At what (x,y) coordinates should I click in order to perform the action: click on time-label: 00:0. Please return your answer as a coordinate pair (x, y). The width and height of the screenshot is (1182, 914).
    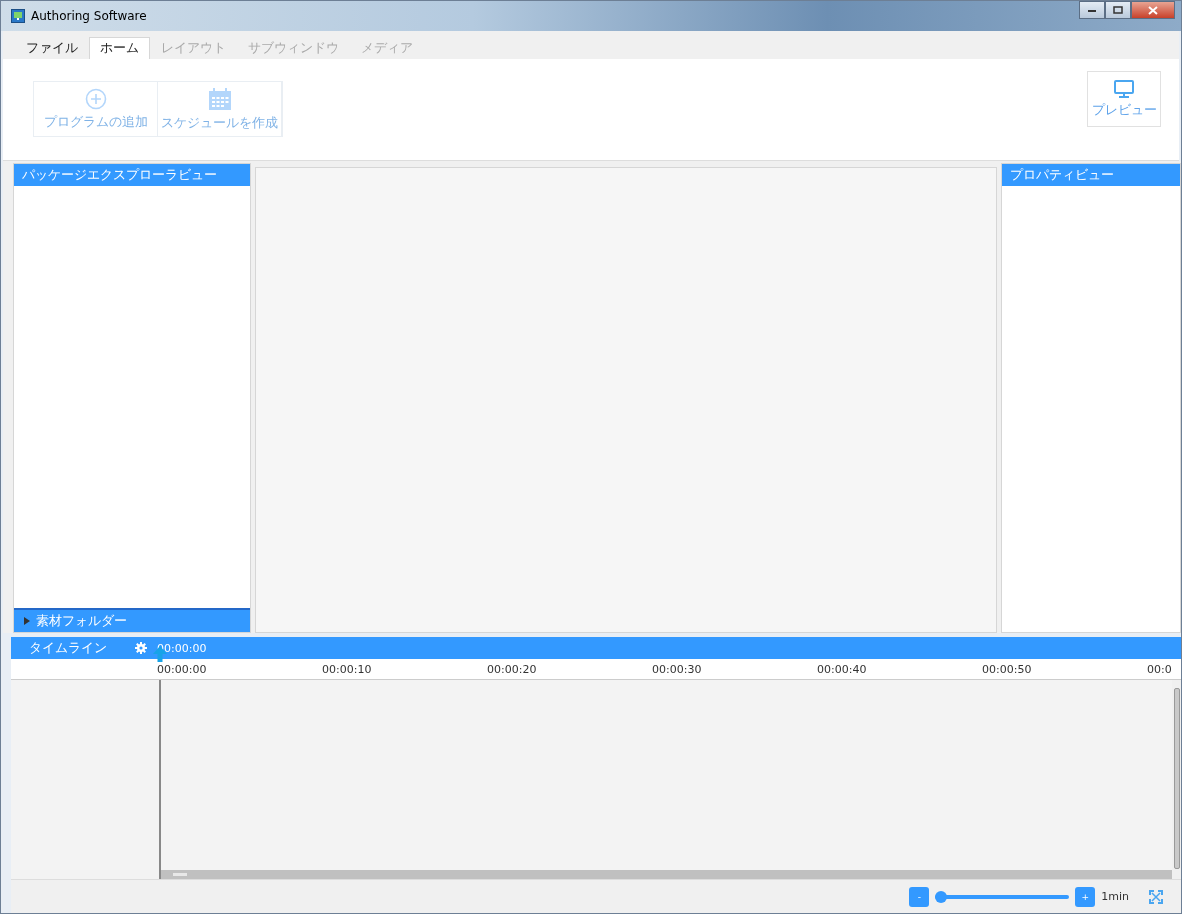
    Looking at the image, I should click on (1159, 669).